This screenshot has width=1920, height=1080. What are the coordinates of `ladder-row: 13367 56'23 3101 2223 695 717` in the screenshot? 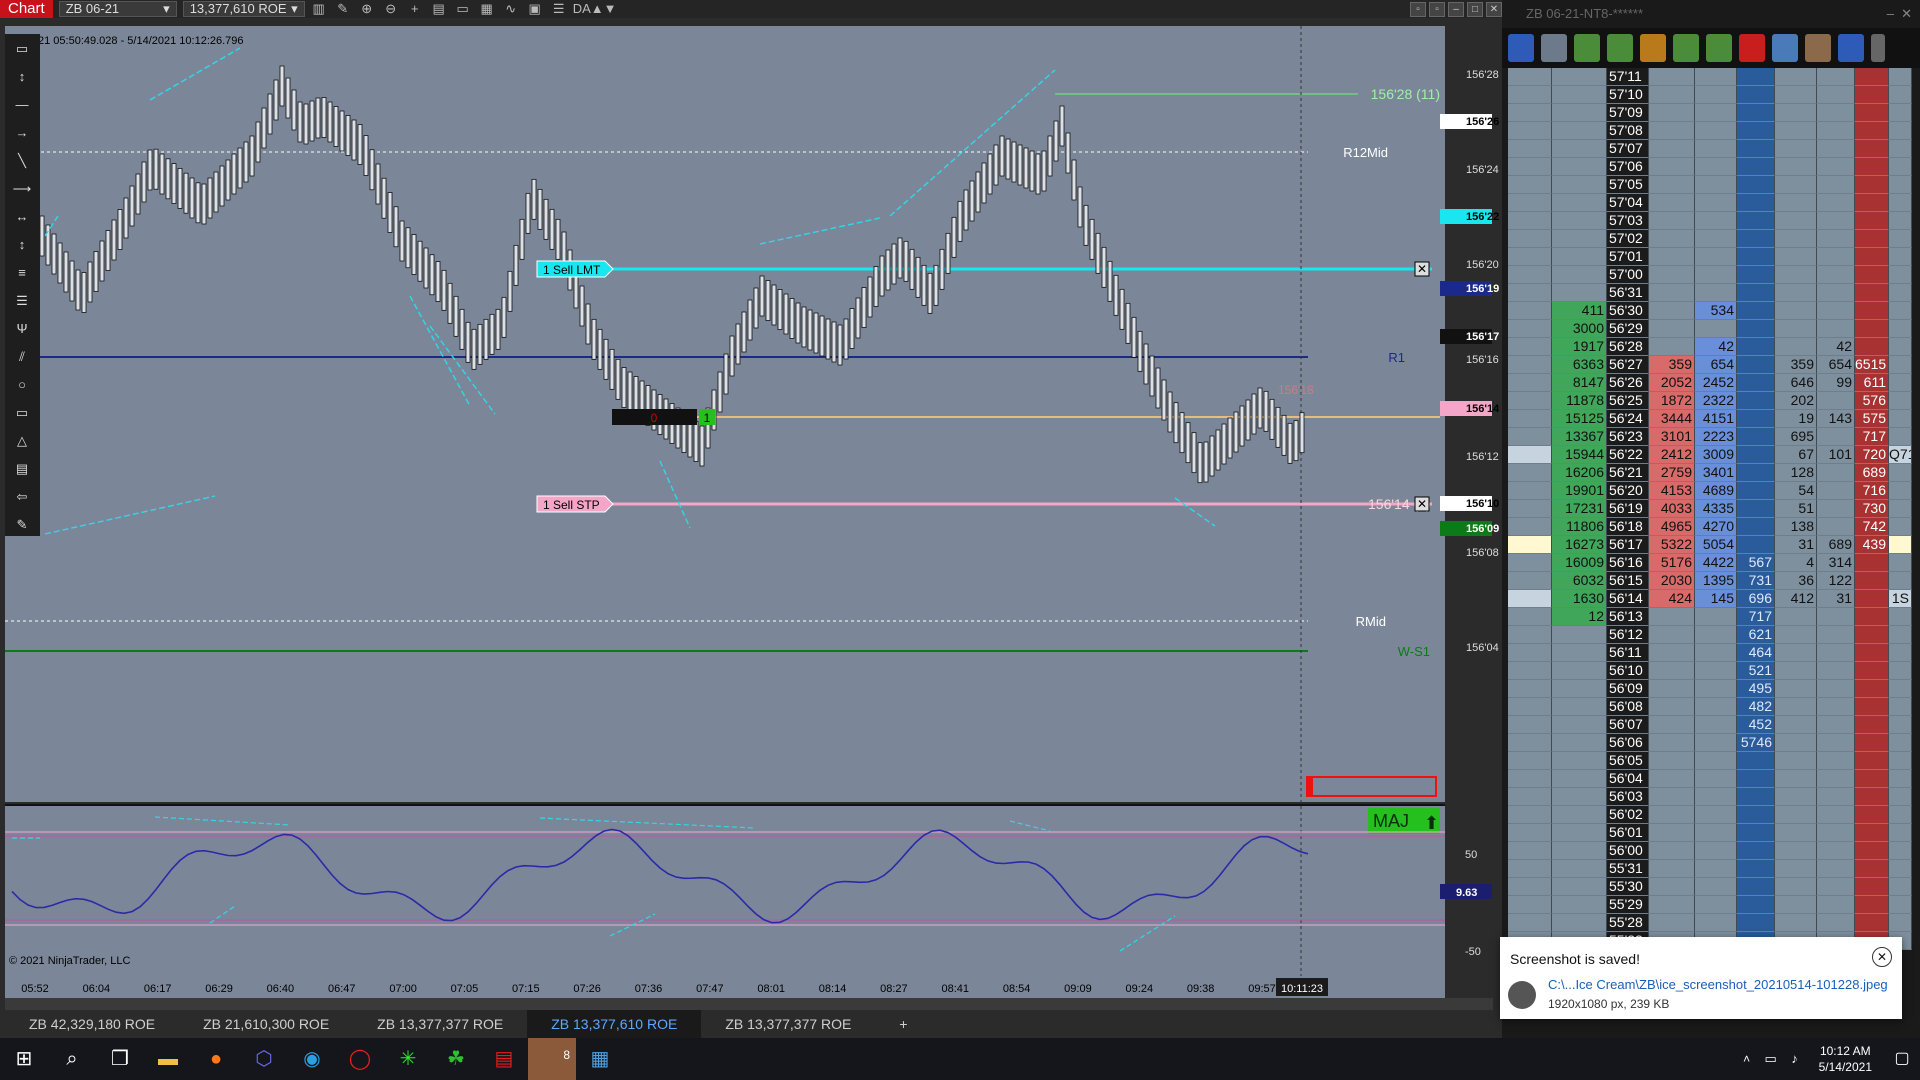 It's located at (1710, 437).